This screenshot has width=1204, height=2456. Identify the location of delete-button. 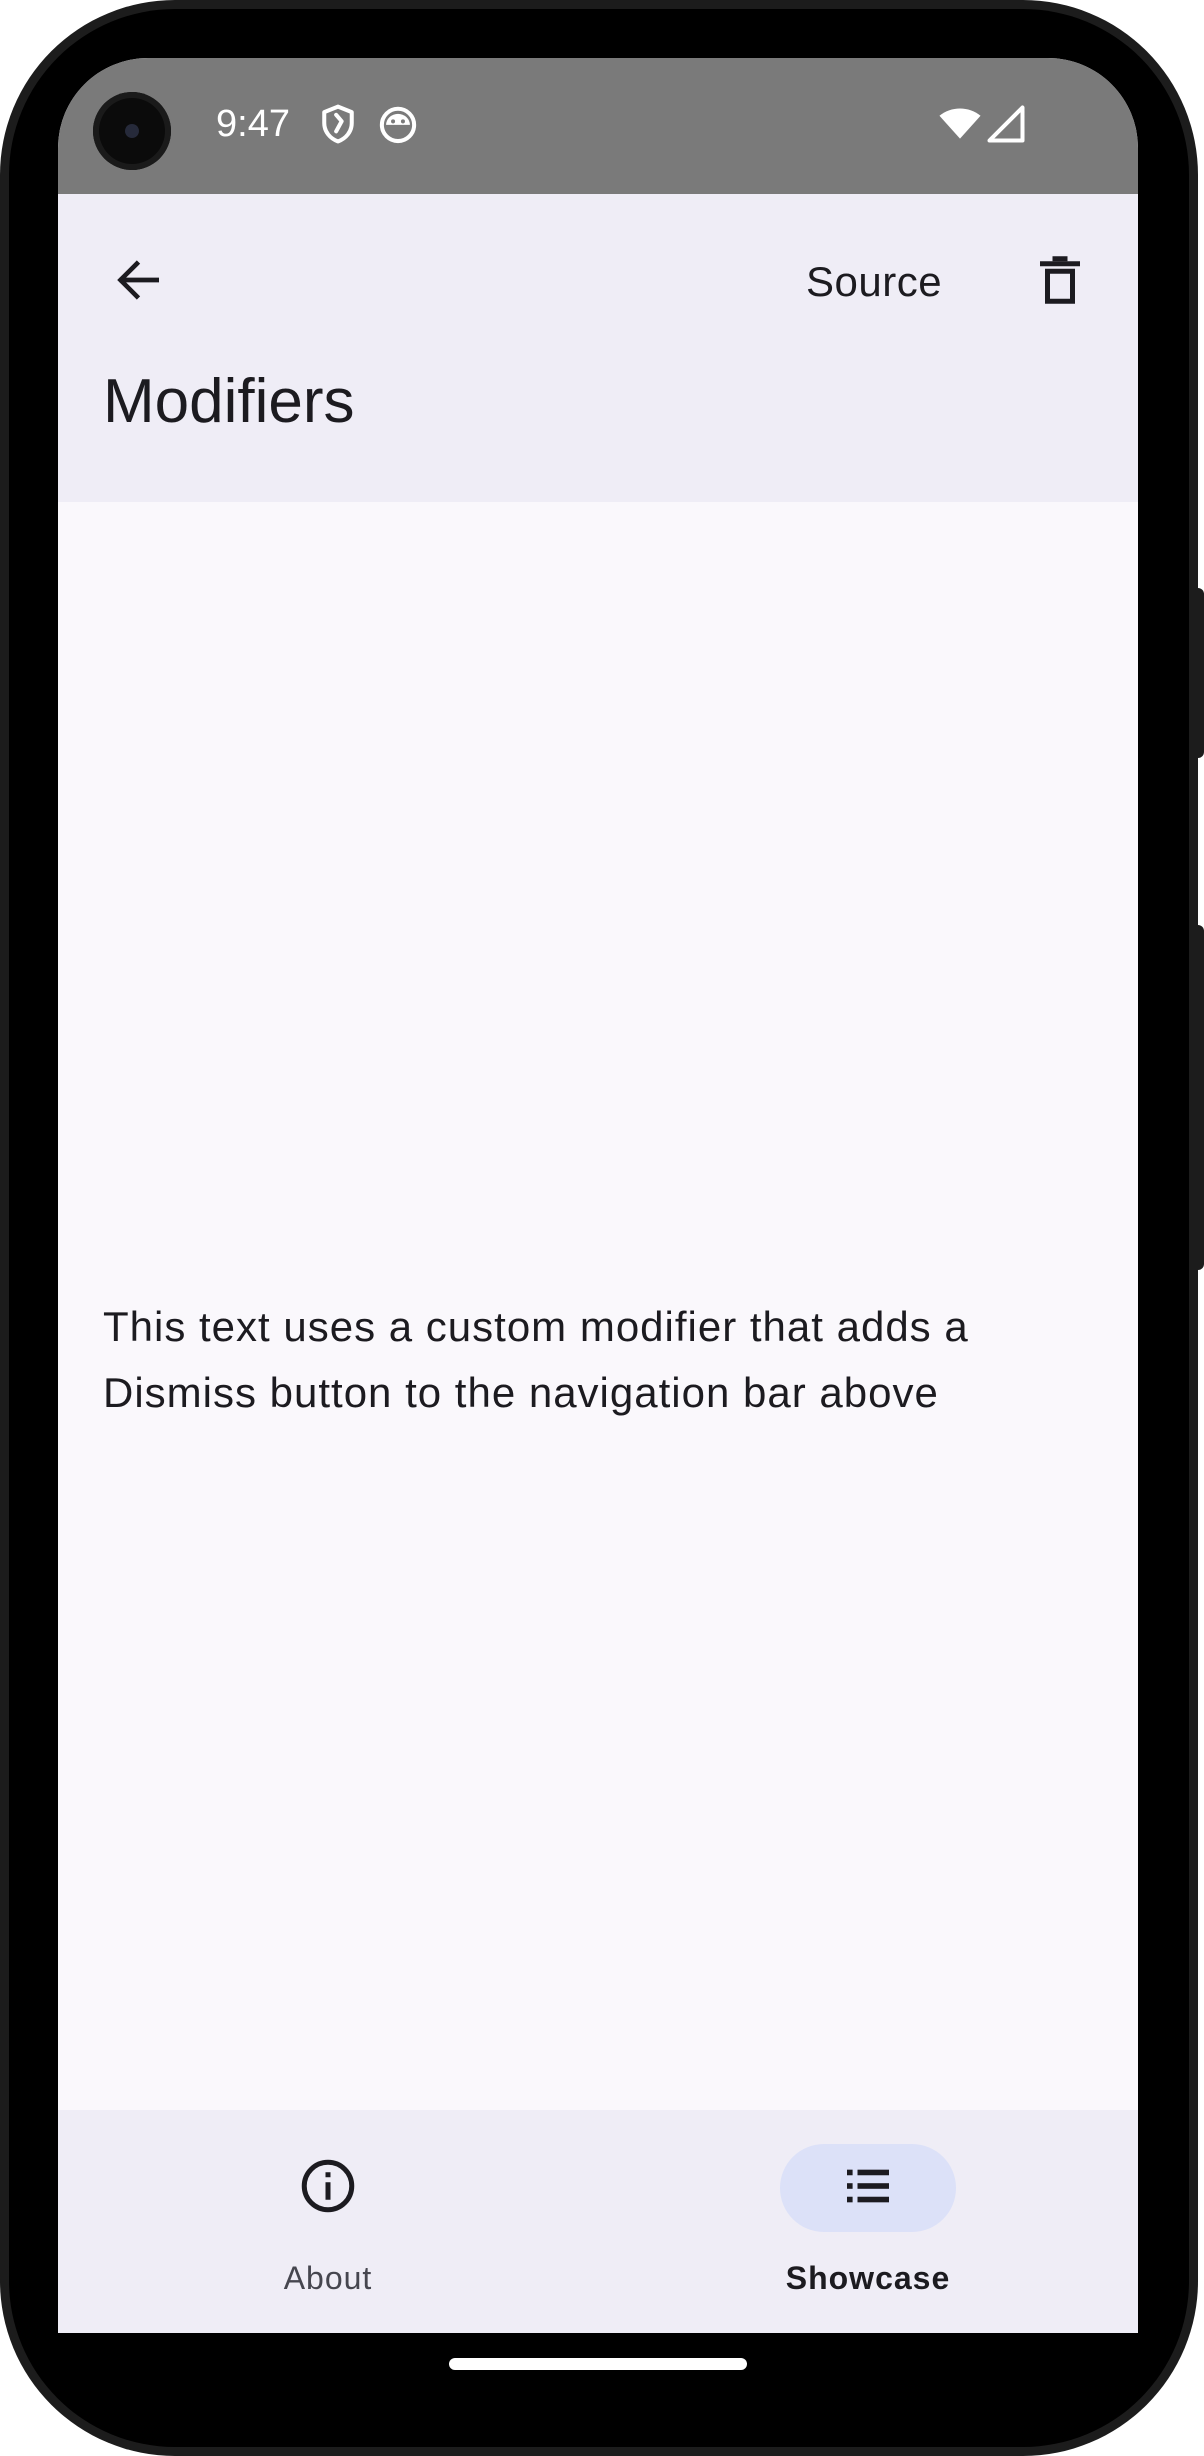
(1060, 282).